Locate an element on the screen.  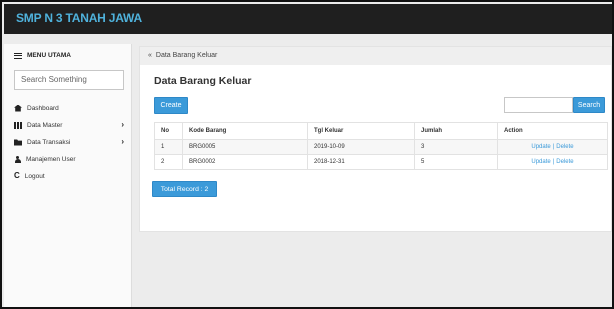
cell-jumlah: 3 is located at coordinates (456, 147).